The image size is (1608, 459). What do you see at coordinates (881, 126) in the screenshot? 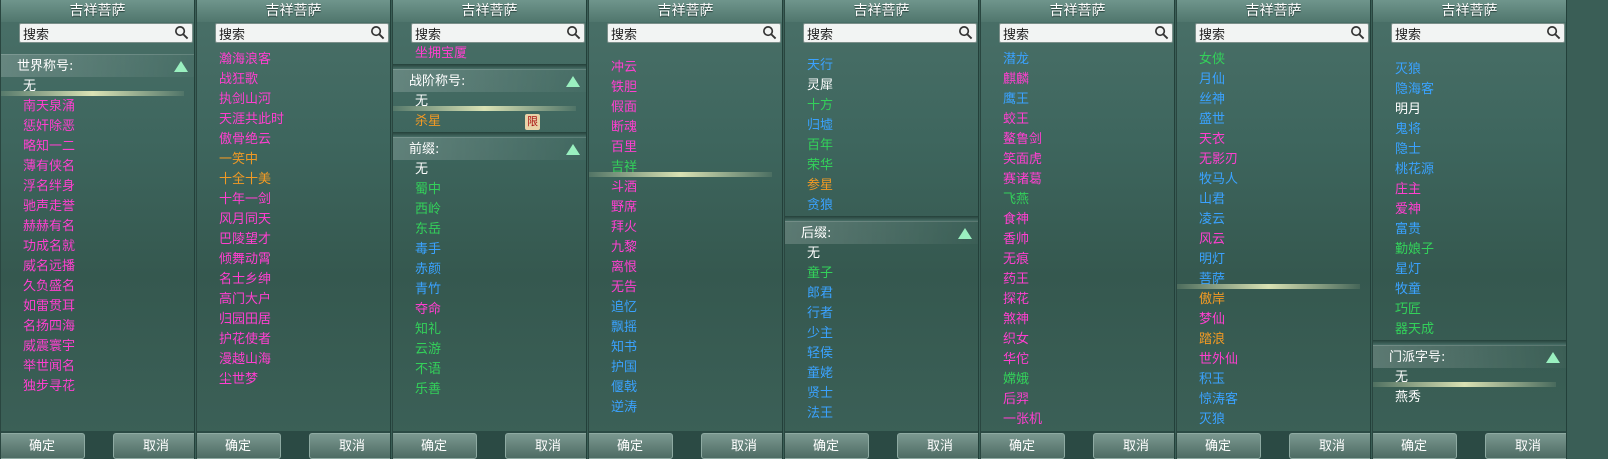
I see `list-item: 归墟` at bounding box center [881, 126].